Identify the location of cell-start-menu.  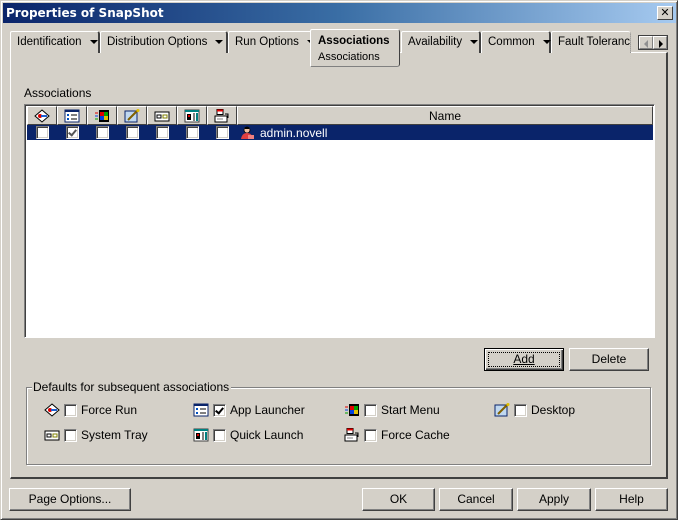
(102, 132).